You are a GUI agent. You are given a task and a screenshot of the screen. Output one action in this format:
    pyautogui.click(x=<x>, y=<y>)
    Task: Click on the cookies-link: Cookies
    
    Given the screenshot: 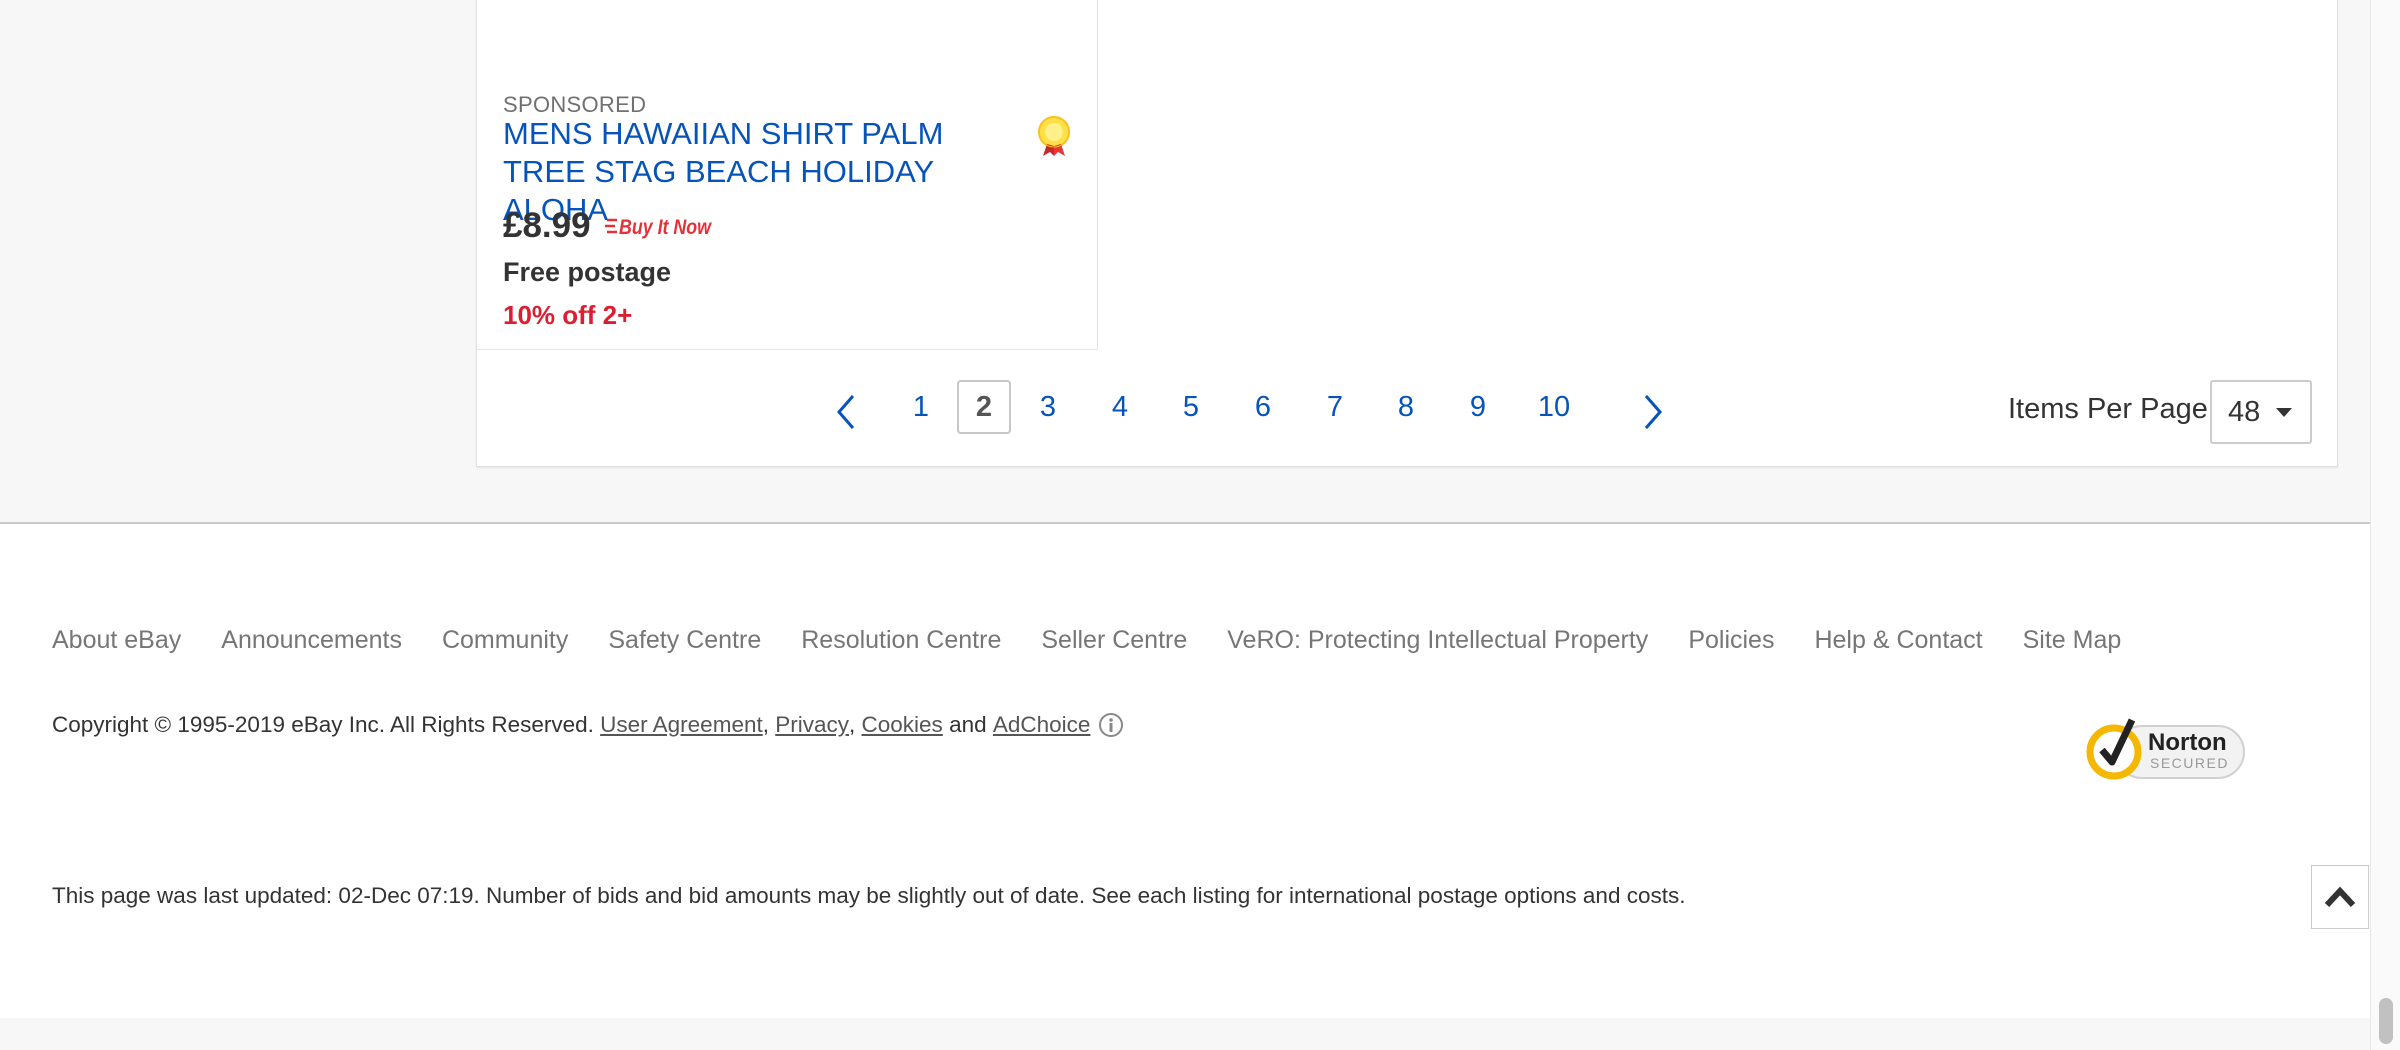 What is the action you would take?
    pyautogui.click(x=902, y=725)
    